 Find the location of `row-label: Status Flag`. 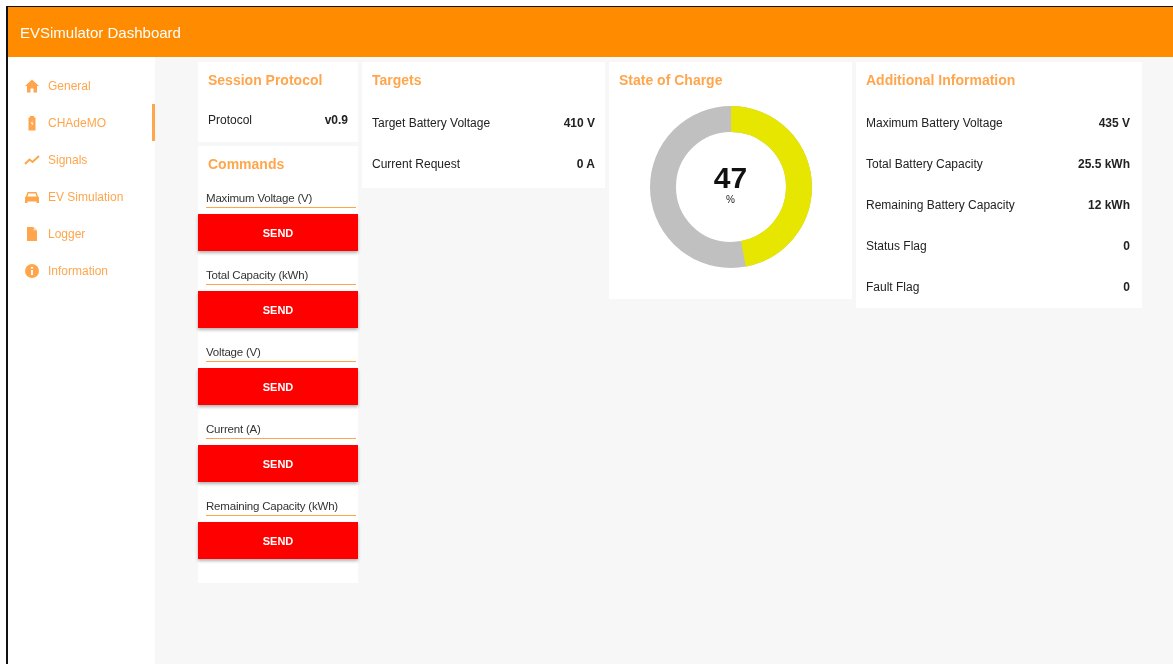

row-label: Status Flag is located at coordinates (896, 245).